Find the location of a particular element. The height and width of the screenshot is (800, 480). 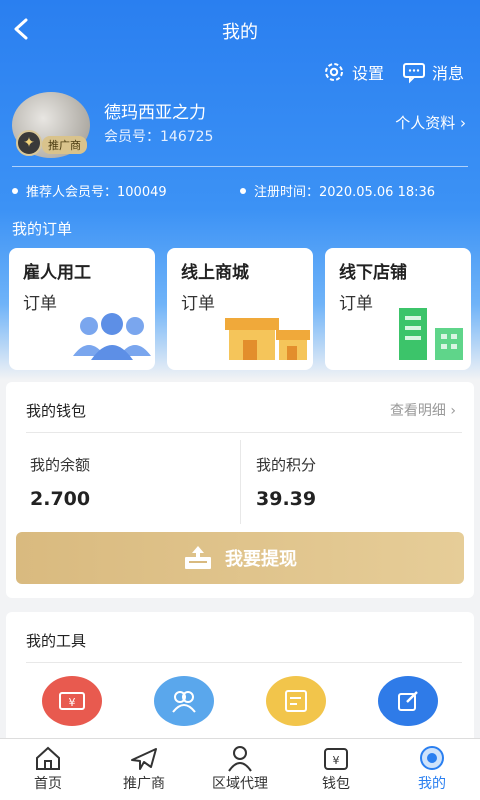

tab-regional-agent: 区域代理 is located at coordinates (240, 769).